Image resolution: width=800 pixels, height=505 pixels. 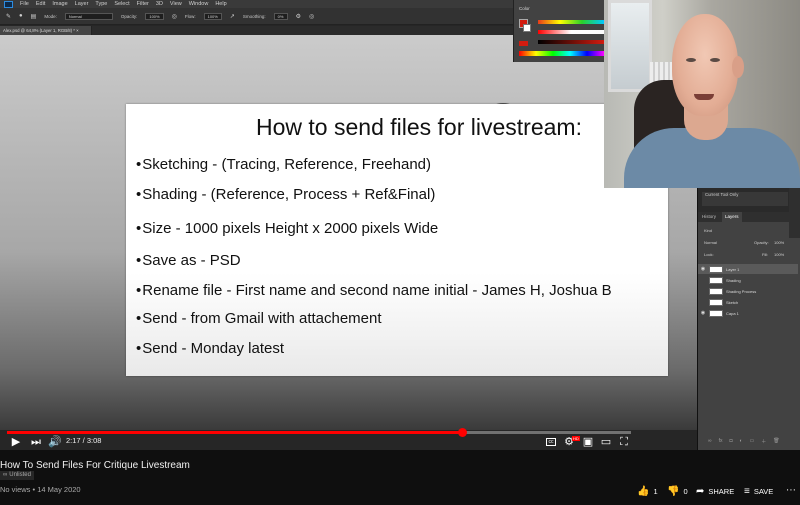 I want to click on dislike-button: 👎 0, so click(x=677, y=491).